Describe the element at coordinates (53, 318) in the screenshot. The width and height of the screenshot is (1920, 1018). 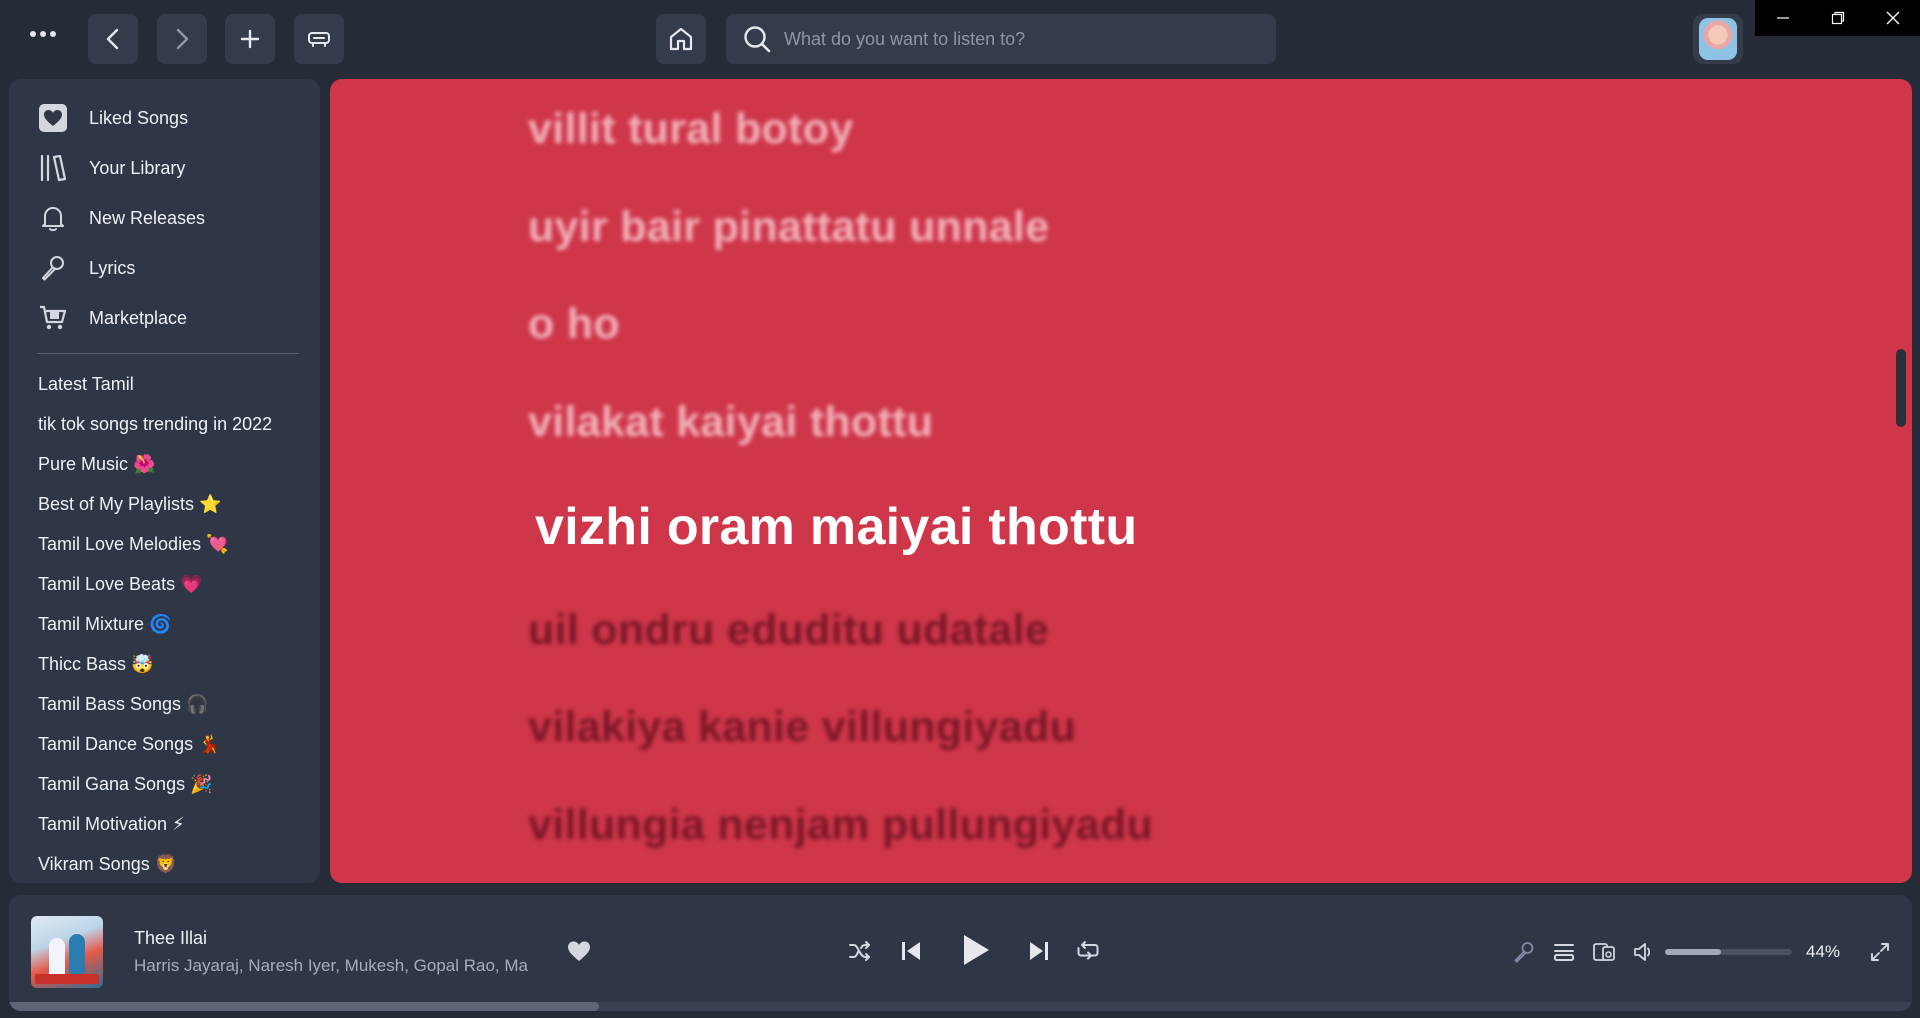
I see `cart-icon` at that location.